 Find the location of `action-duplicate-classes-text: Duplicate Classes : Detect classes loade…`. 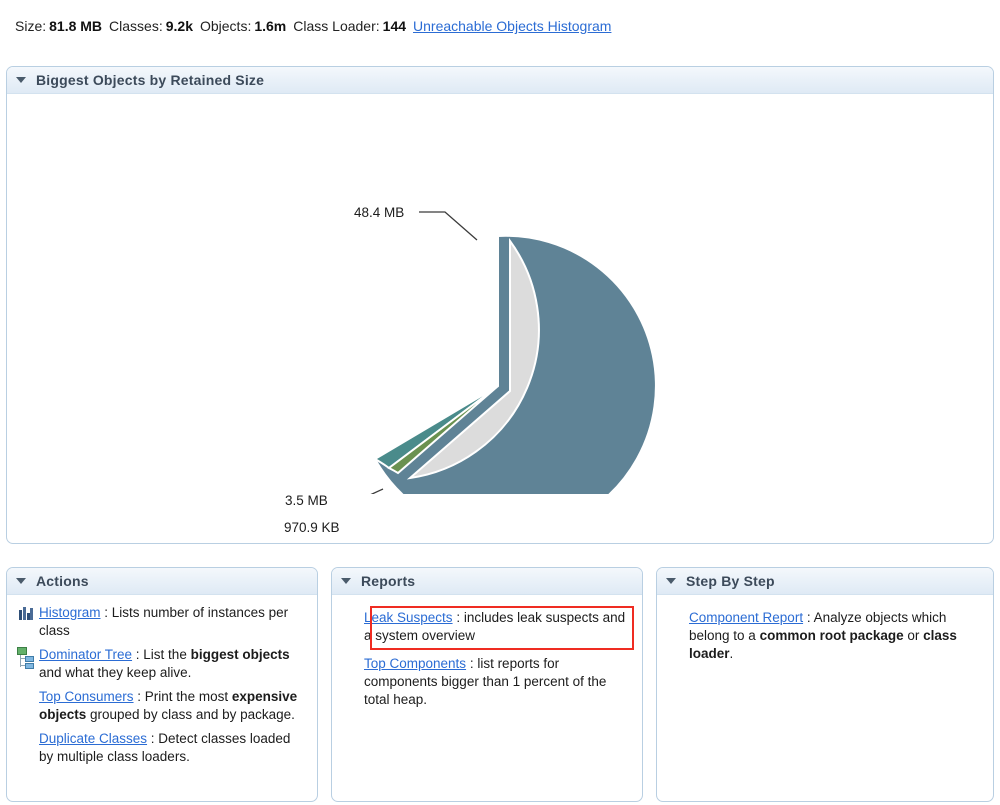

action-duplicate-classes-text: Duplicate Classes : Detect classes loade… is located at coordinates (173, 748).